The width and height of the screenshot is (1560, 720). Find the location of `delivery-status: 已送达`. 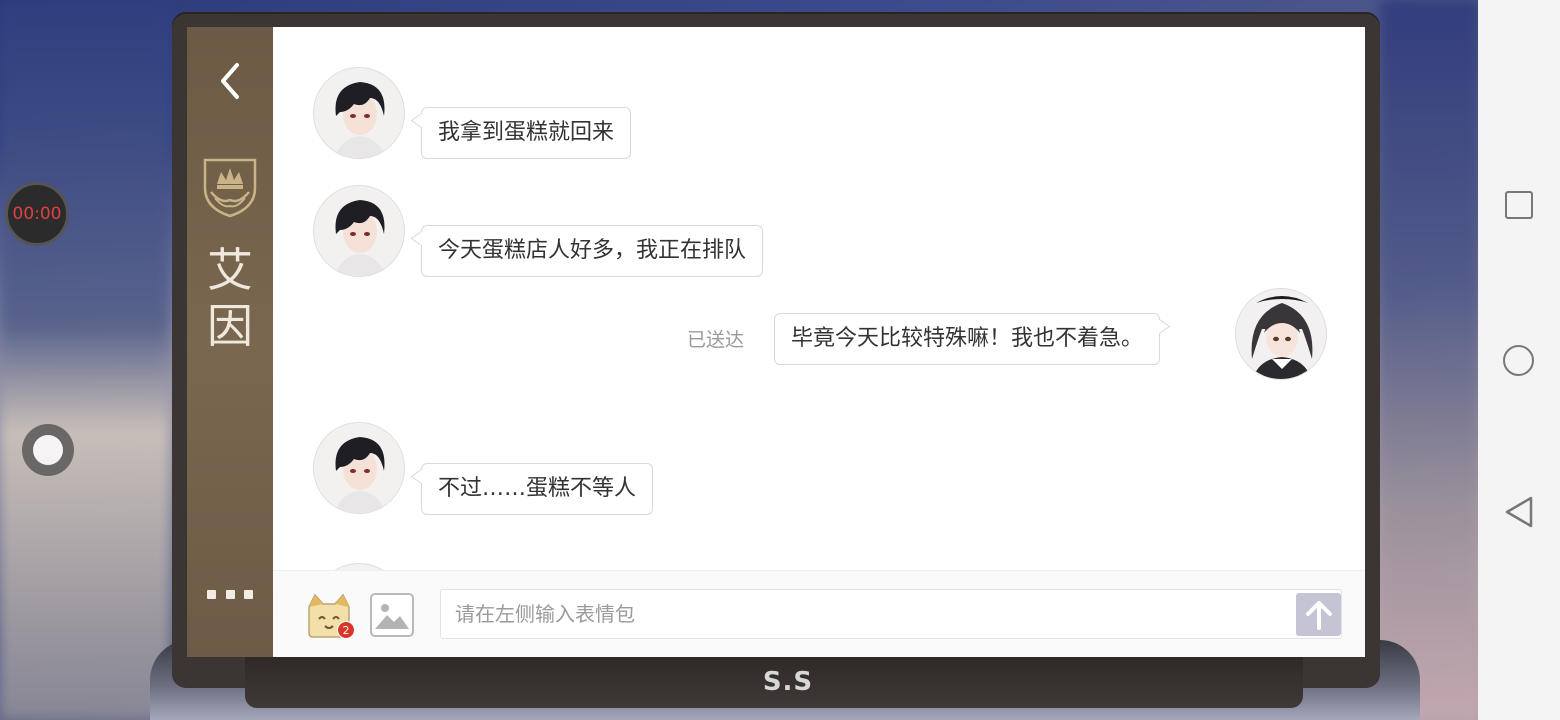

delivery-status: 已送达 is located at coordinates (716, 340).